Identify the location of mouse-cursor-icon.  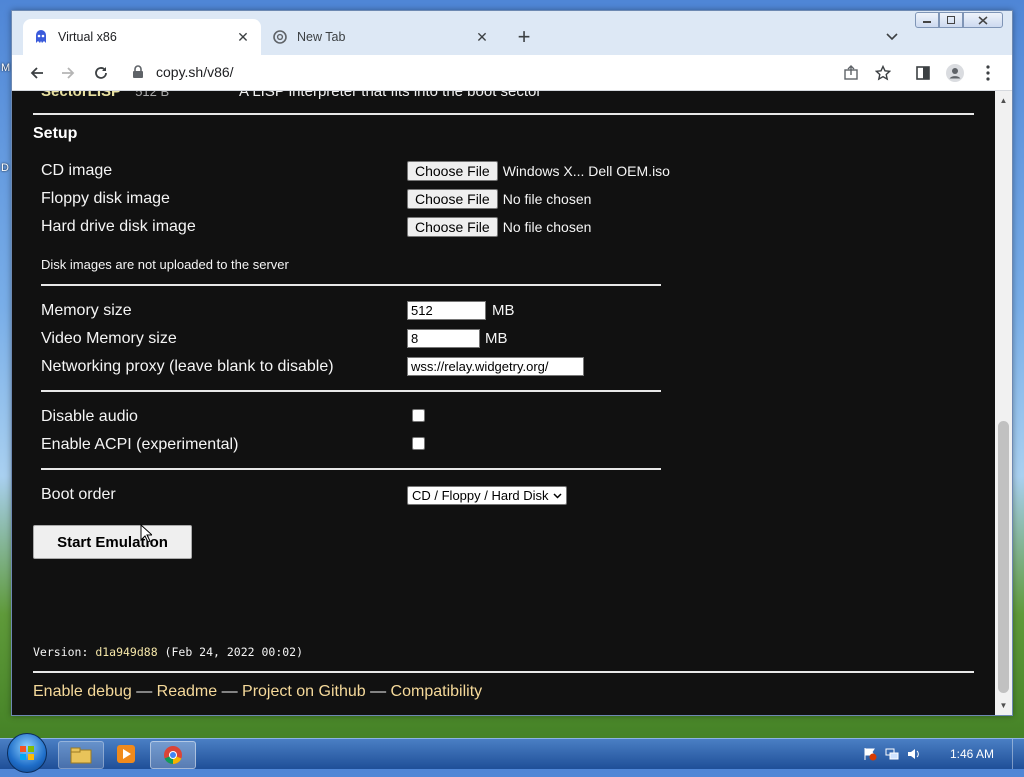
(146, 533).